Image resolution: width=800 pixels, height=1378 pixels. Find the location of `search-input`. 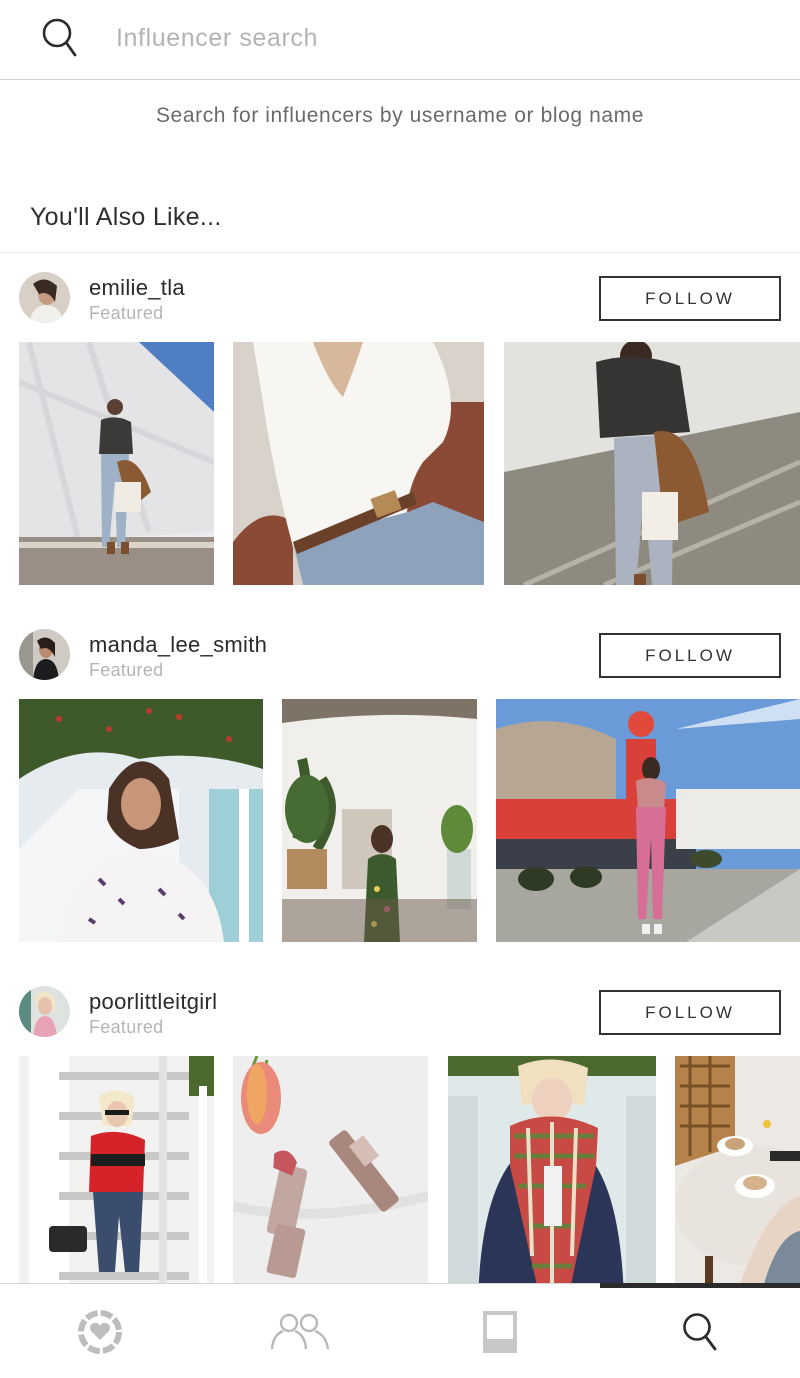

search-input is located at coordinates (436, 38).